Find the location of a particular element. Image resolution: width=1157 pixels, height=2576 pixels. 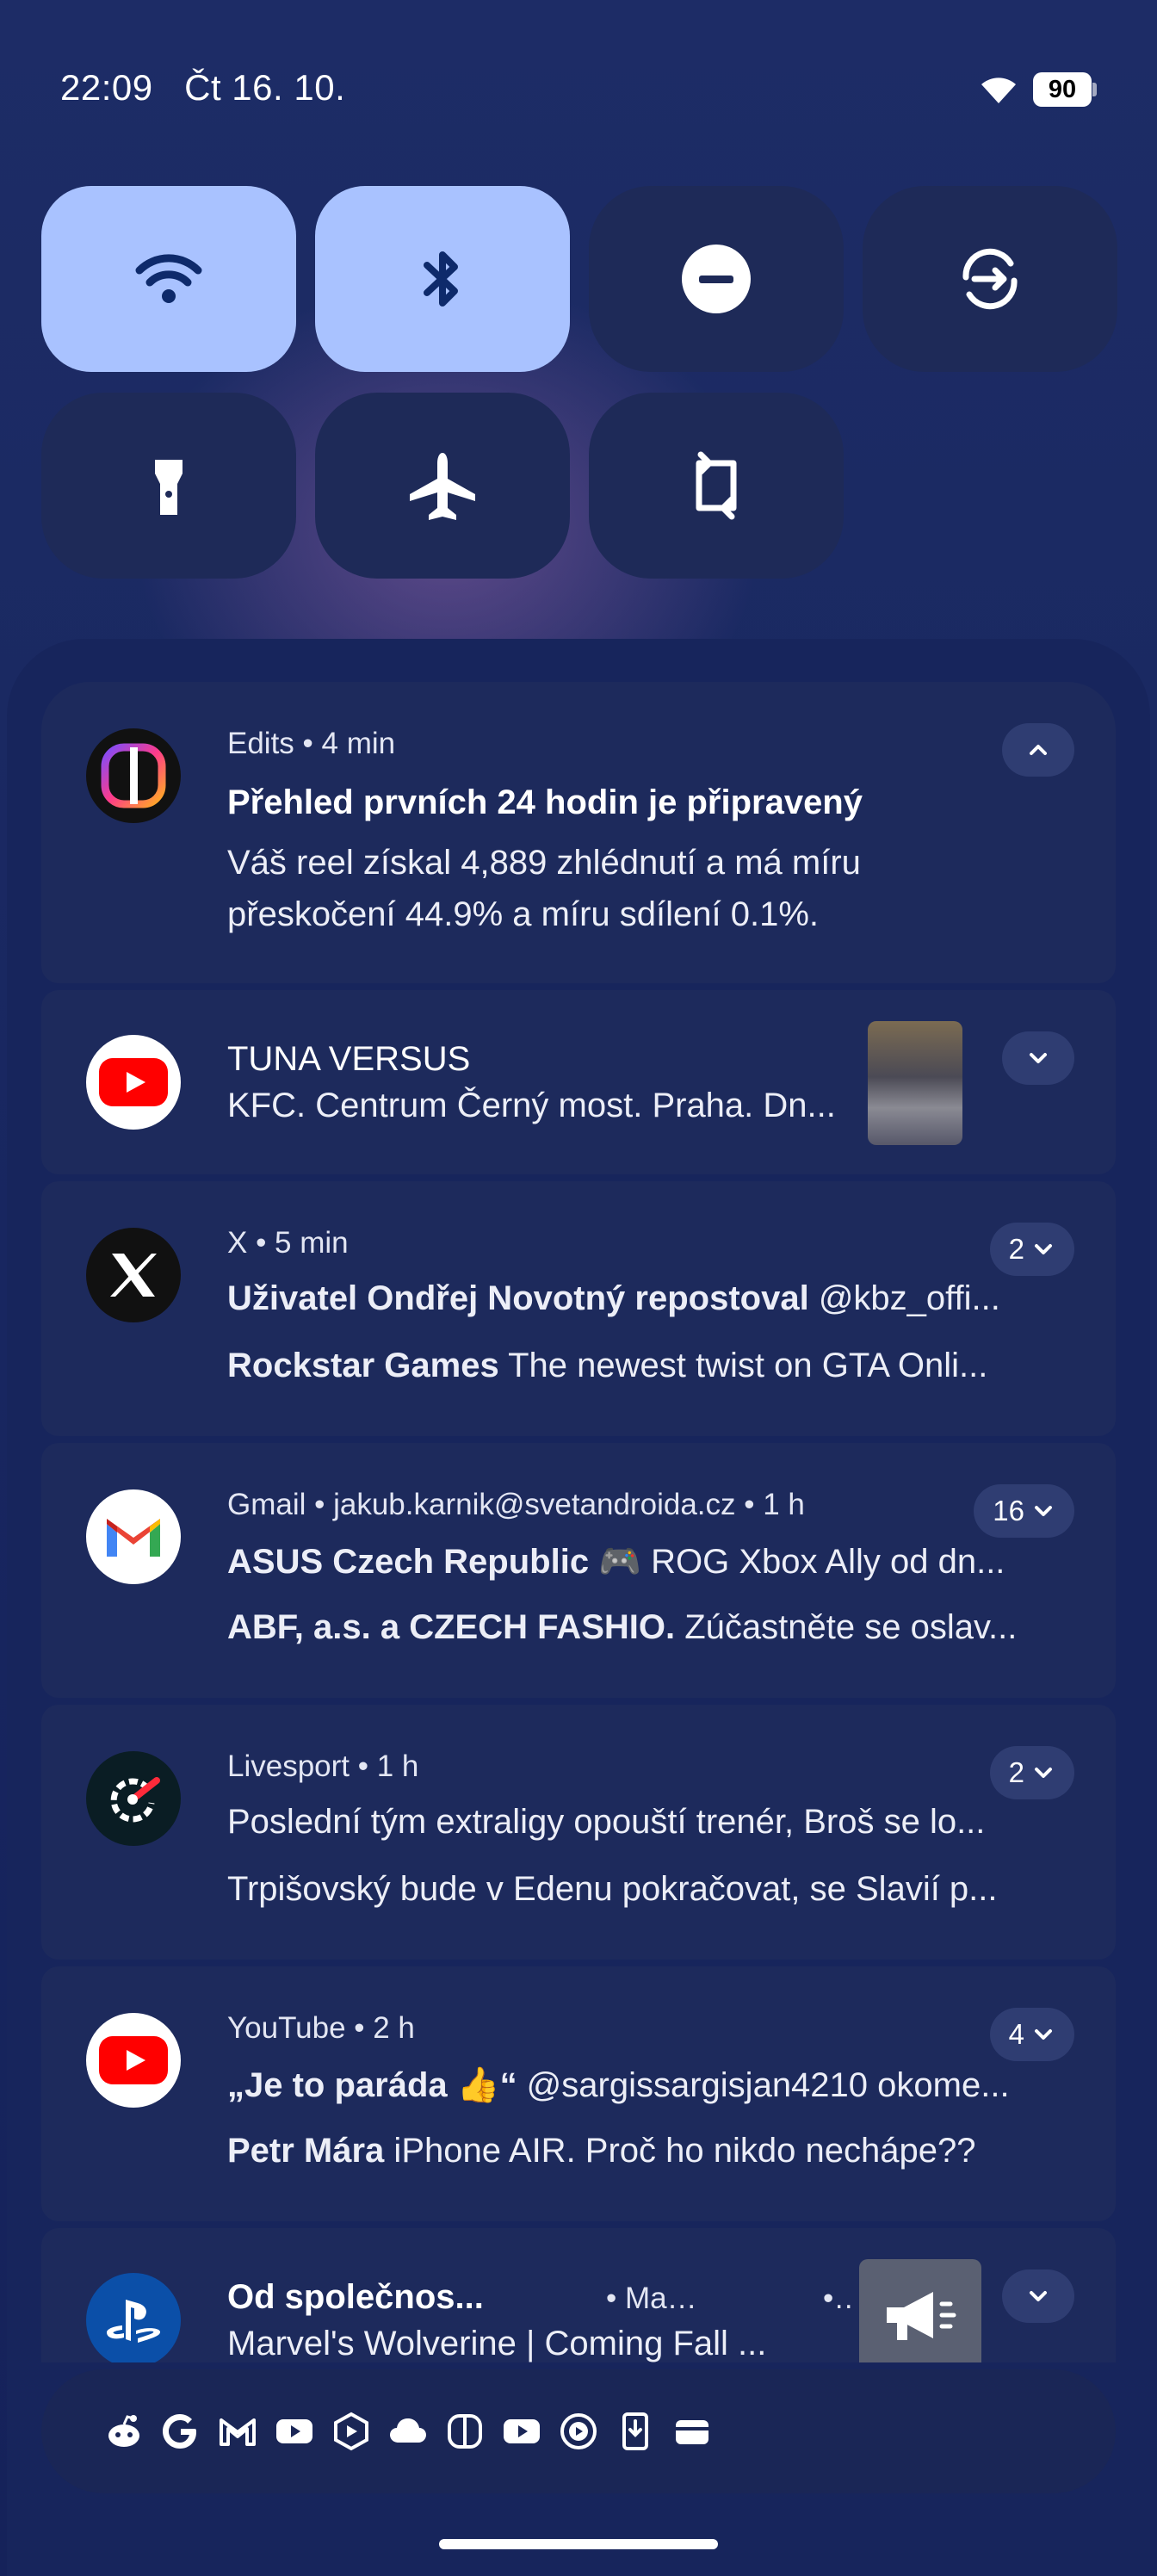

x-app-icon is located at coordinates (134, 1275).